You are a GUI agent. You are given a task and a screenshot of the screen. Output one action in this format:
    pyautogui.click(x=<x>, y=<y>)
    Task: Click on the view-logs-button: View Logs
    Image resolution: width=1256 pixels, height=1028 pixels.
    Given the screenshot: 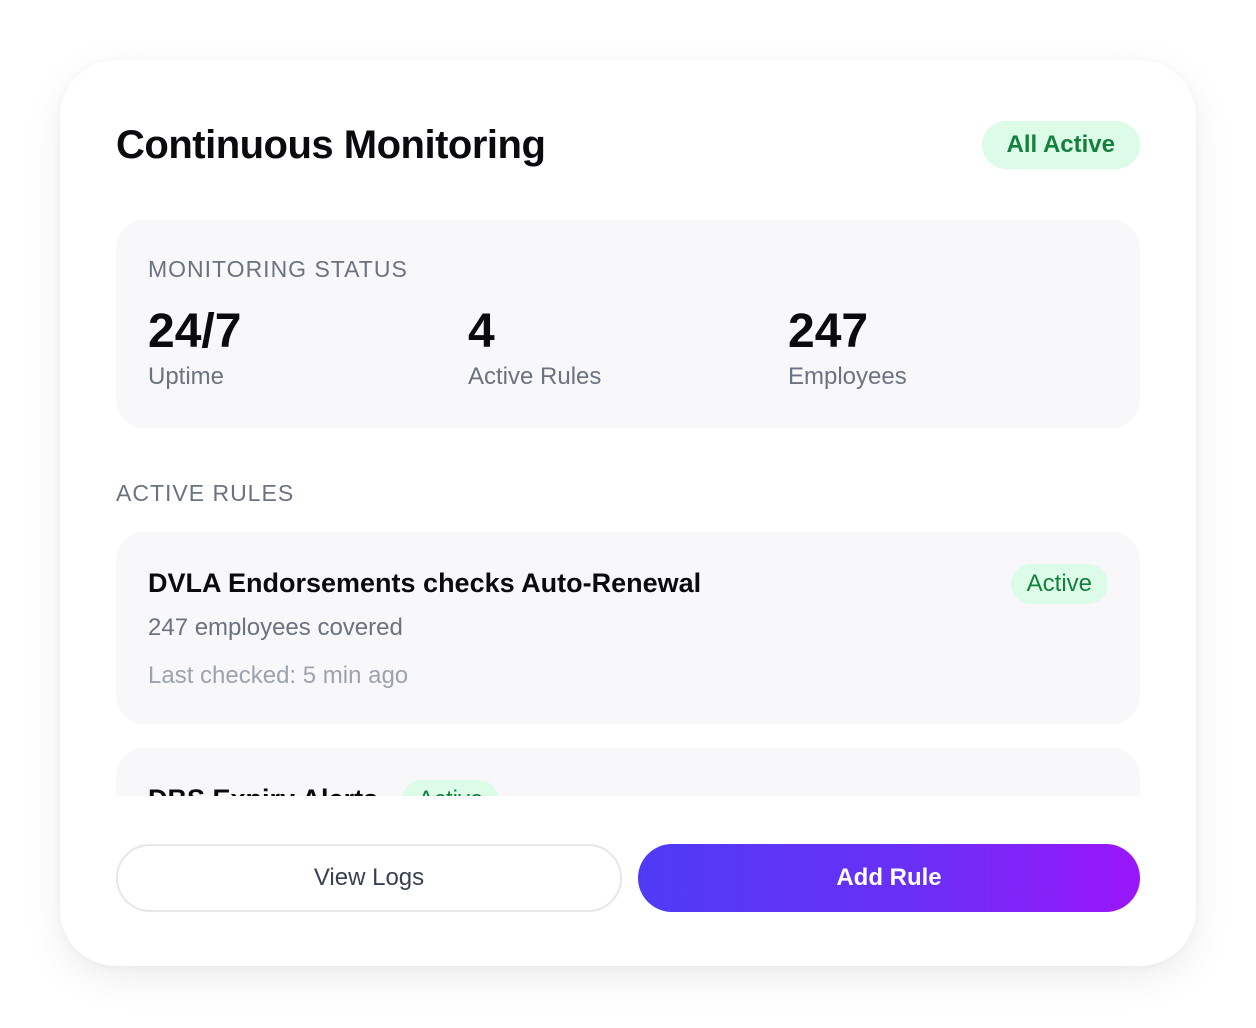 What is the action you would take?
    pyautogui.click(x=369, y=878)
    